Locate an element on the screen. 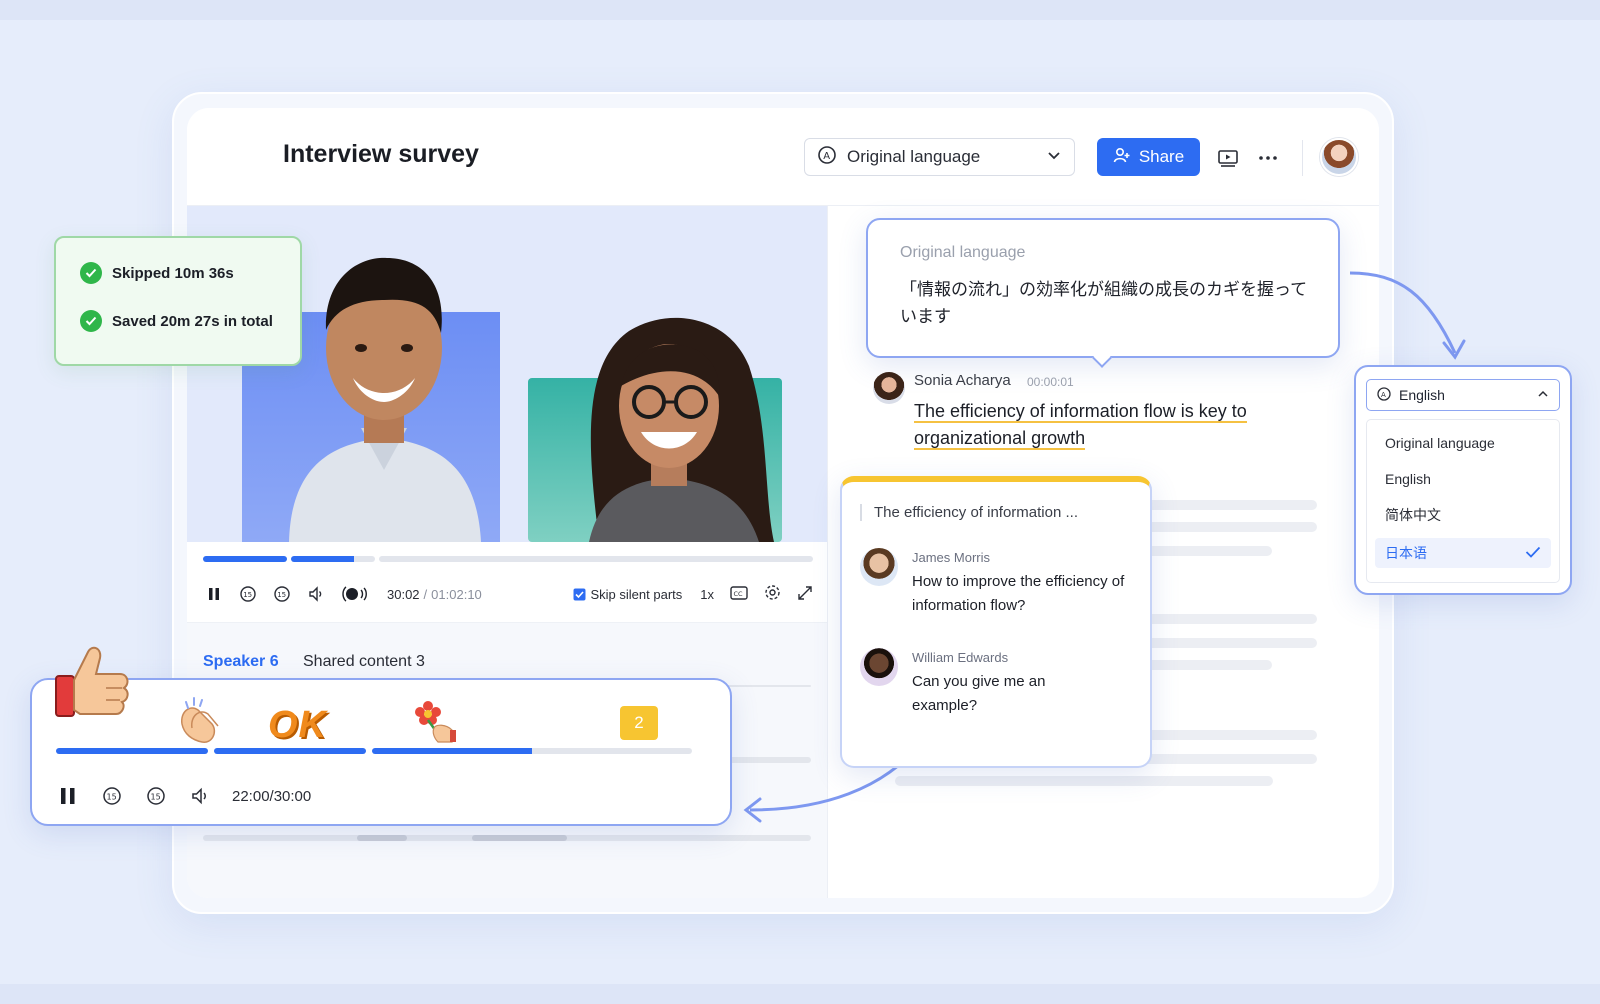  language-option: Original language is located at coordinates (1463, 443).